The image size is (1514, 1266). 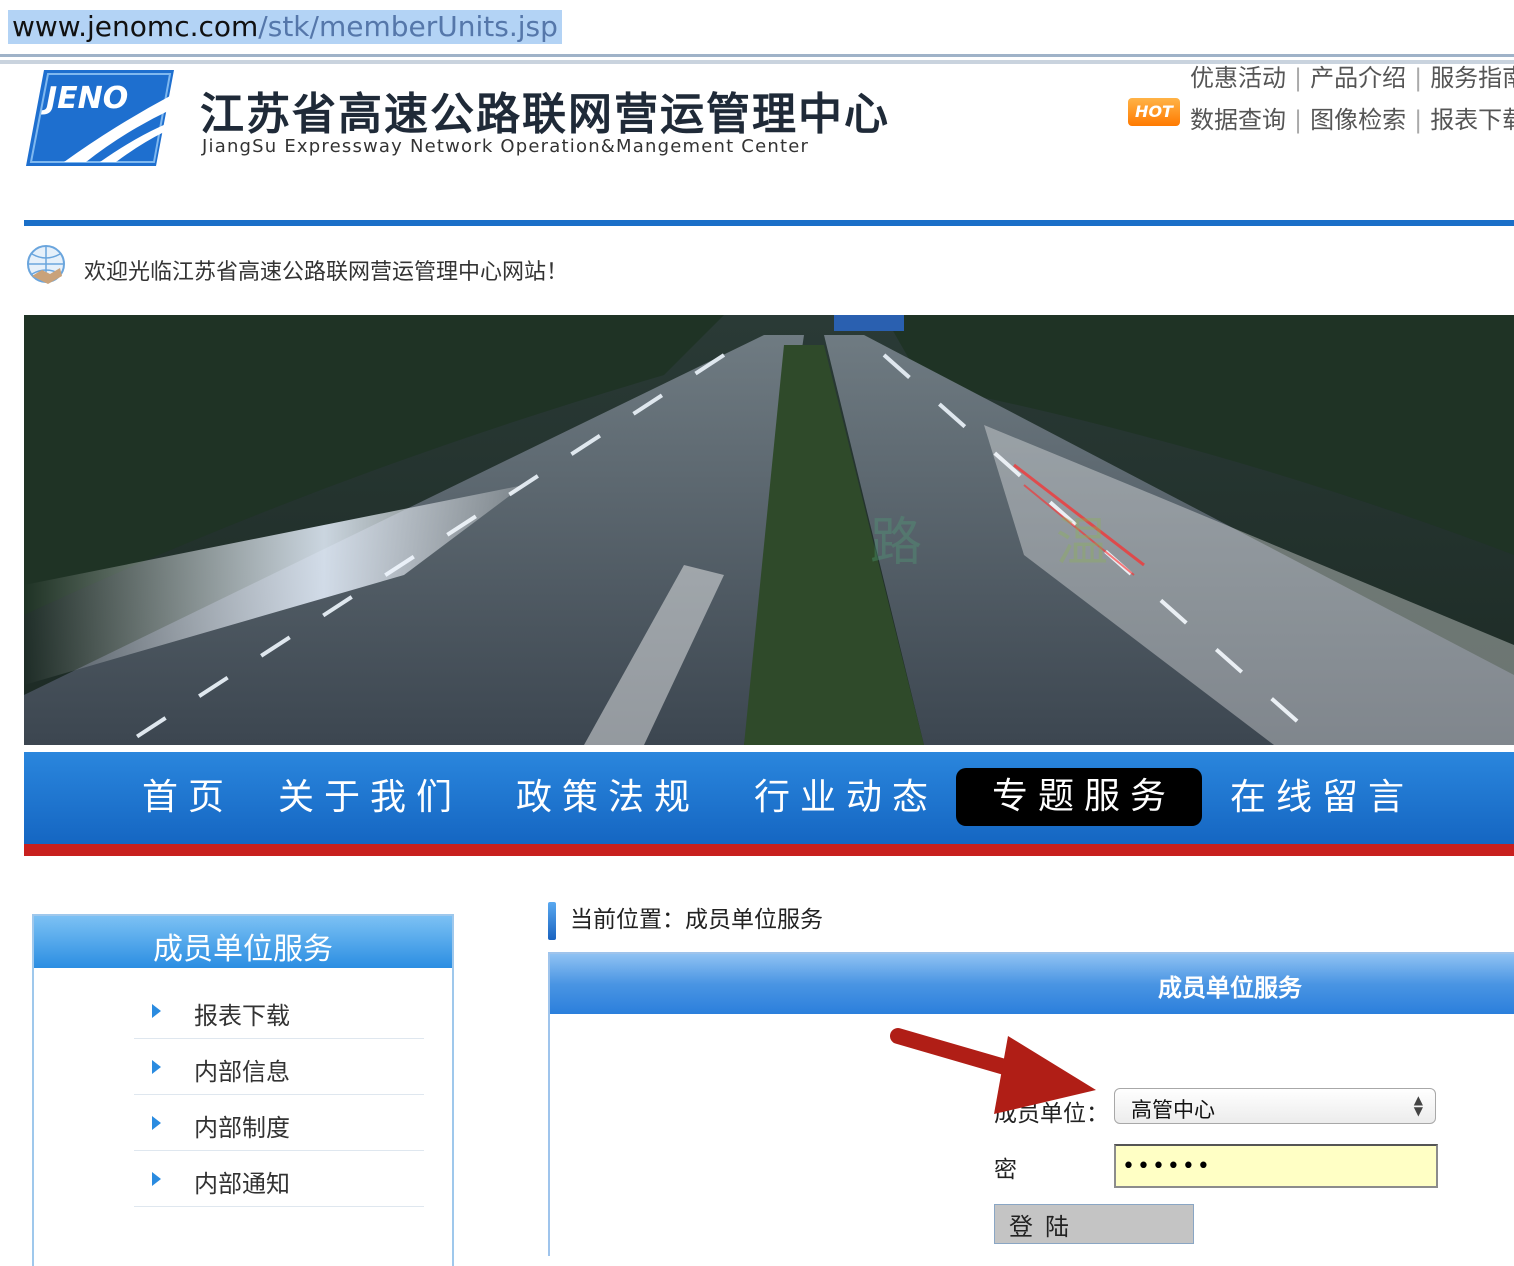 I want to click on sidebar-item-internal-notices: 内部通知, so click(x=279, y=1178).